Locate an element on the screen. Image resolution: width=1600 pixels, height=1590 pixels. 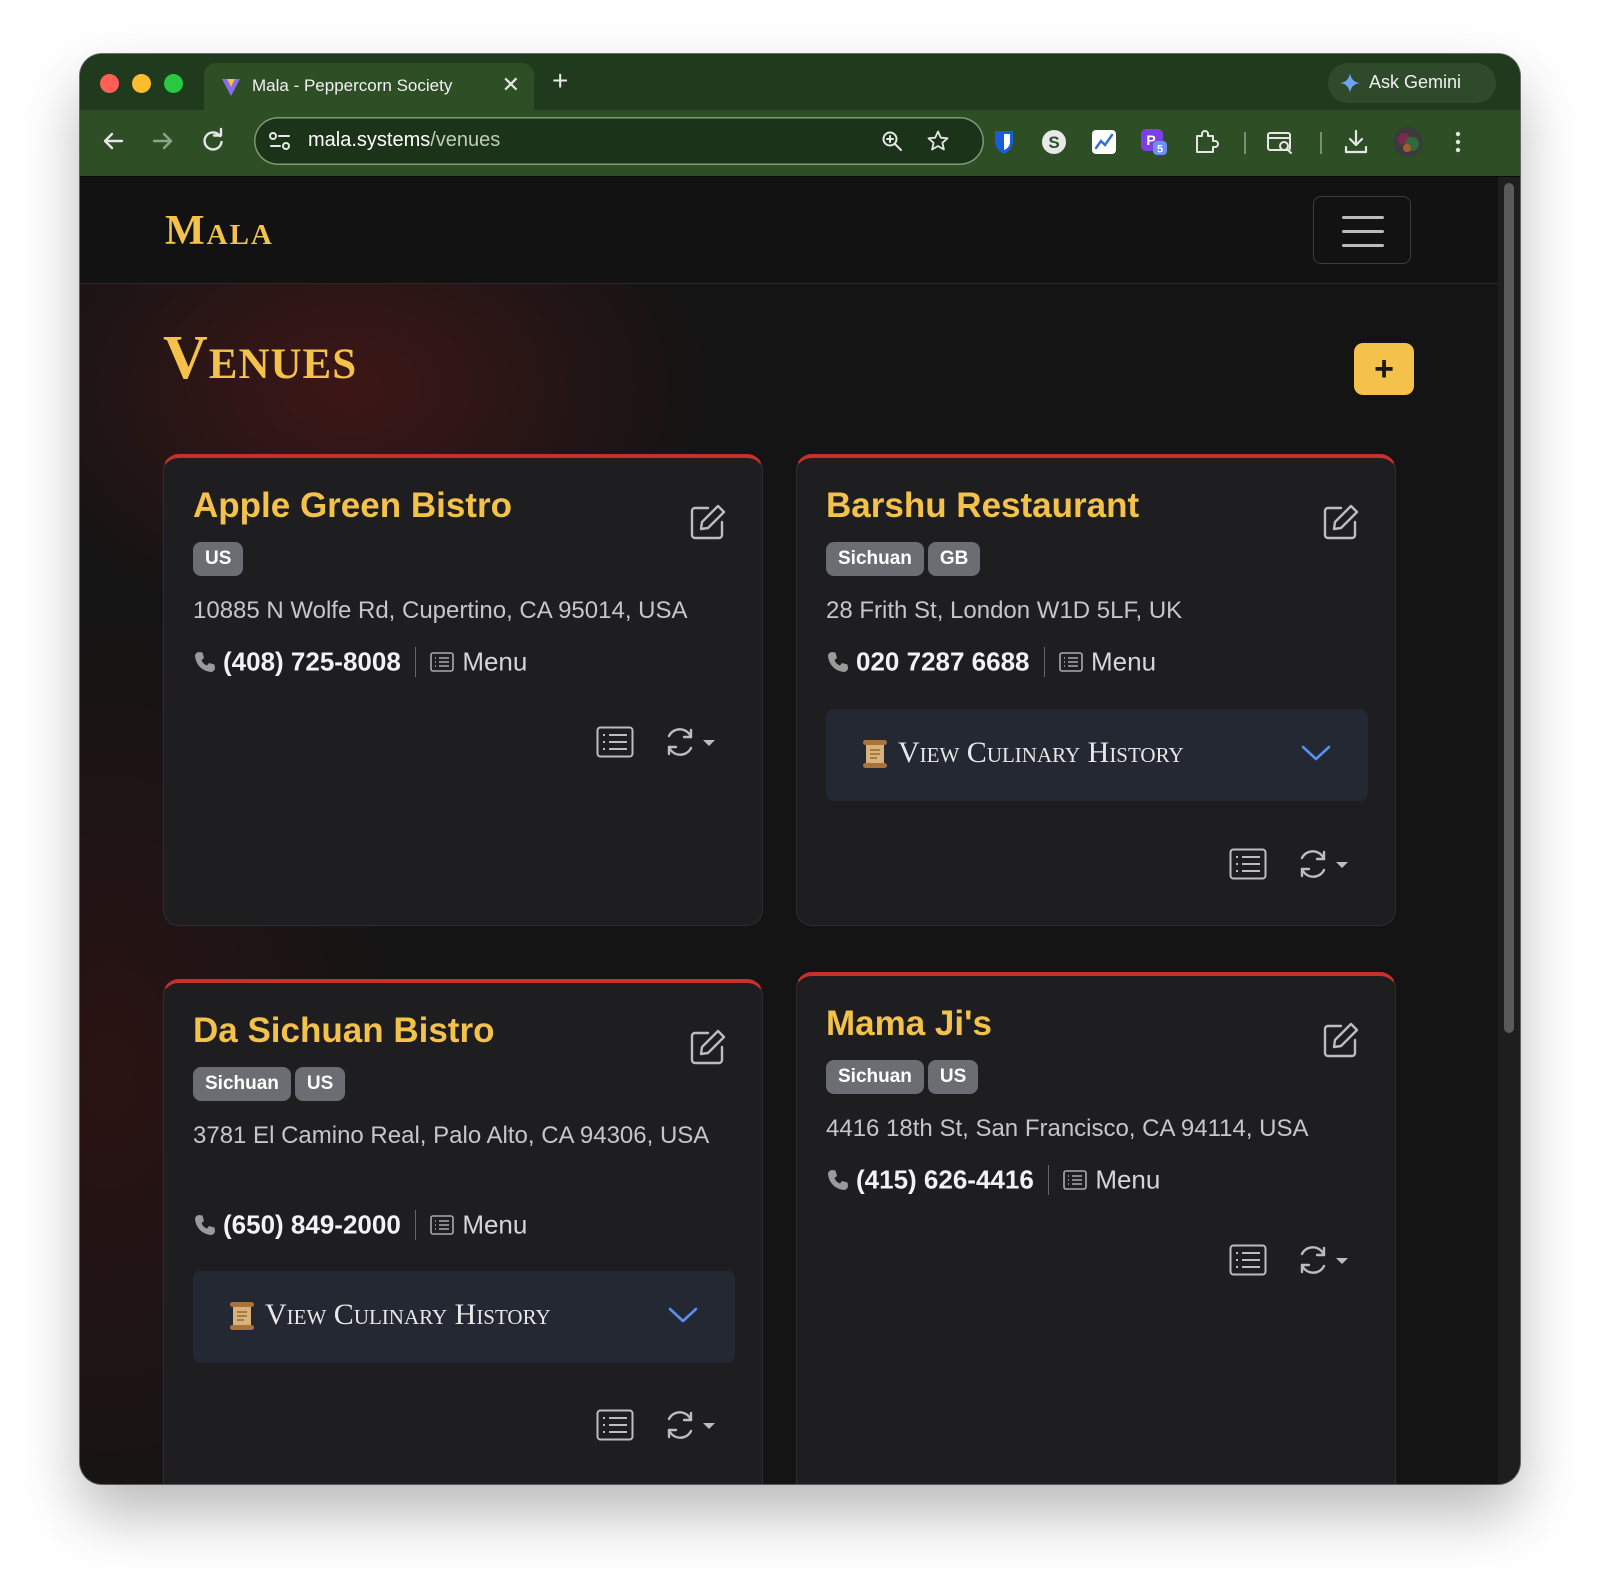
p-extension-icon: P 5 is located at coordinates (1154, 142).